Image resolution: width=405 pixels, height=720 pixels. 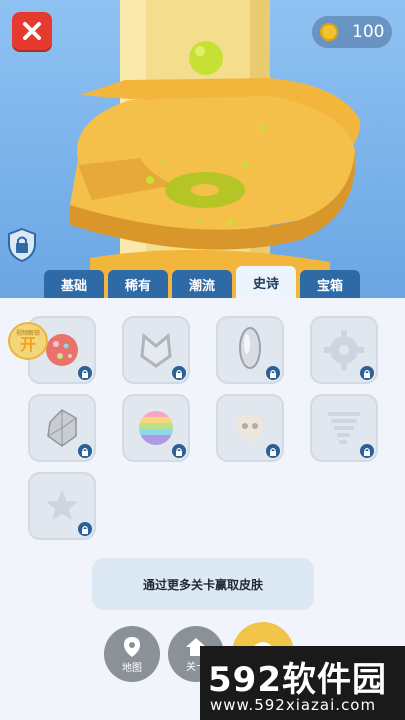 I want to click on watermark-title: 592软件园, so click(x=297, y=680).